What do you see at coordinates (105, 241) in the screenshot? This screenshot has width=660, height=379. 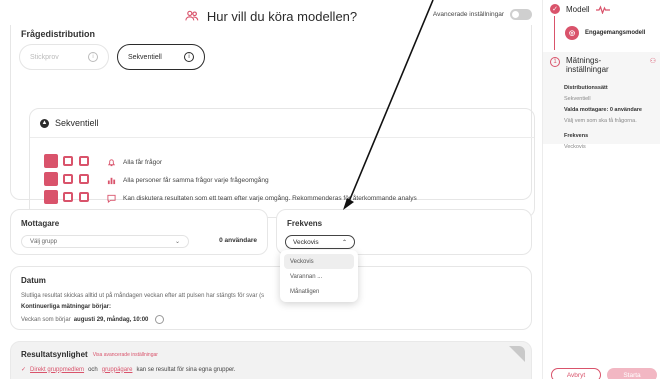 I see `group-select: Välj grupp ⌄` at bounding box center [105, 241].